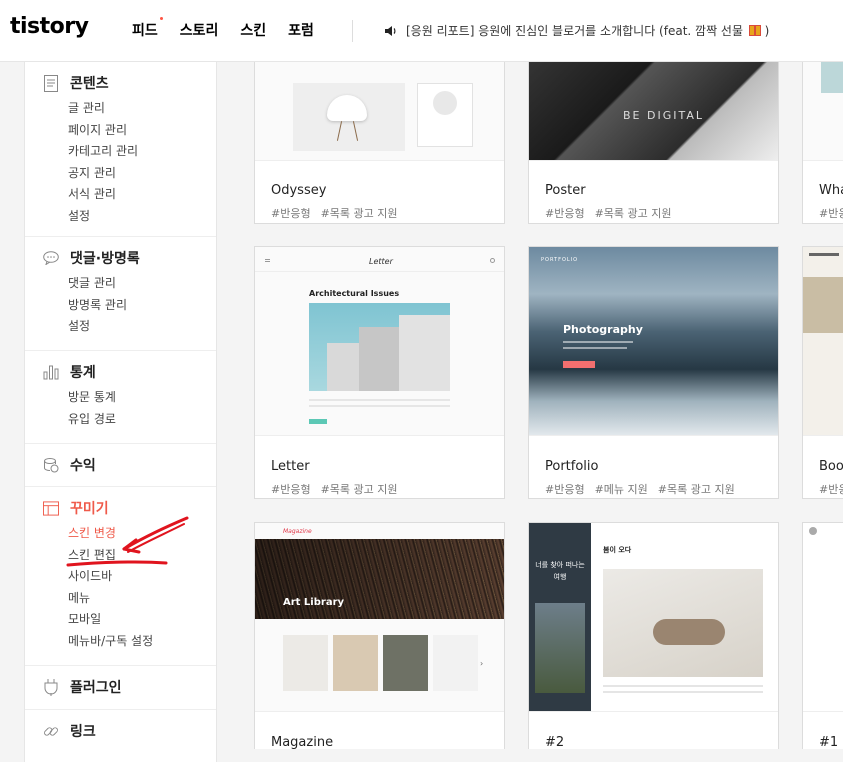 The height and width of the screenshot is (762, 843). What do you see at coordinates (51, 258) in the screenshot?
I see `comment-icon` at bounding box center [51, 258].